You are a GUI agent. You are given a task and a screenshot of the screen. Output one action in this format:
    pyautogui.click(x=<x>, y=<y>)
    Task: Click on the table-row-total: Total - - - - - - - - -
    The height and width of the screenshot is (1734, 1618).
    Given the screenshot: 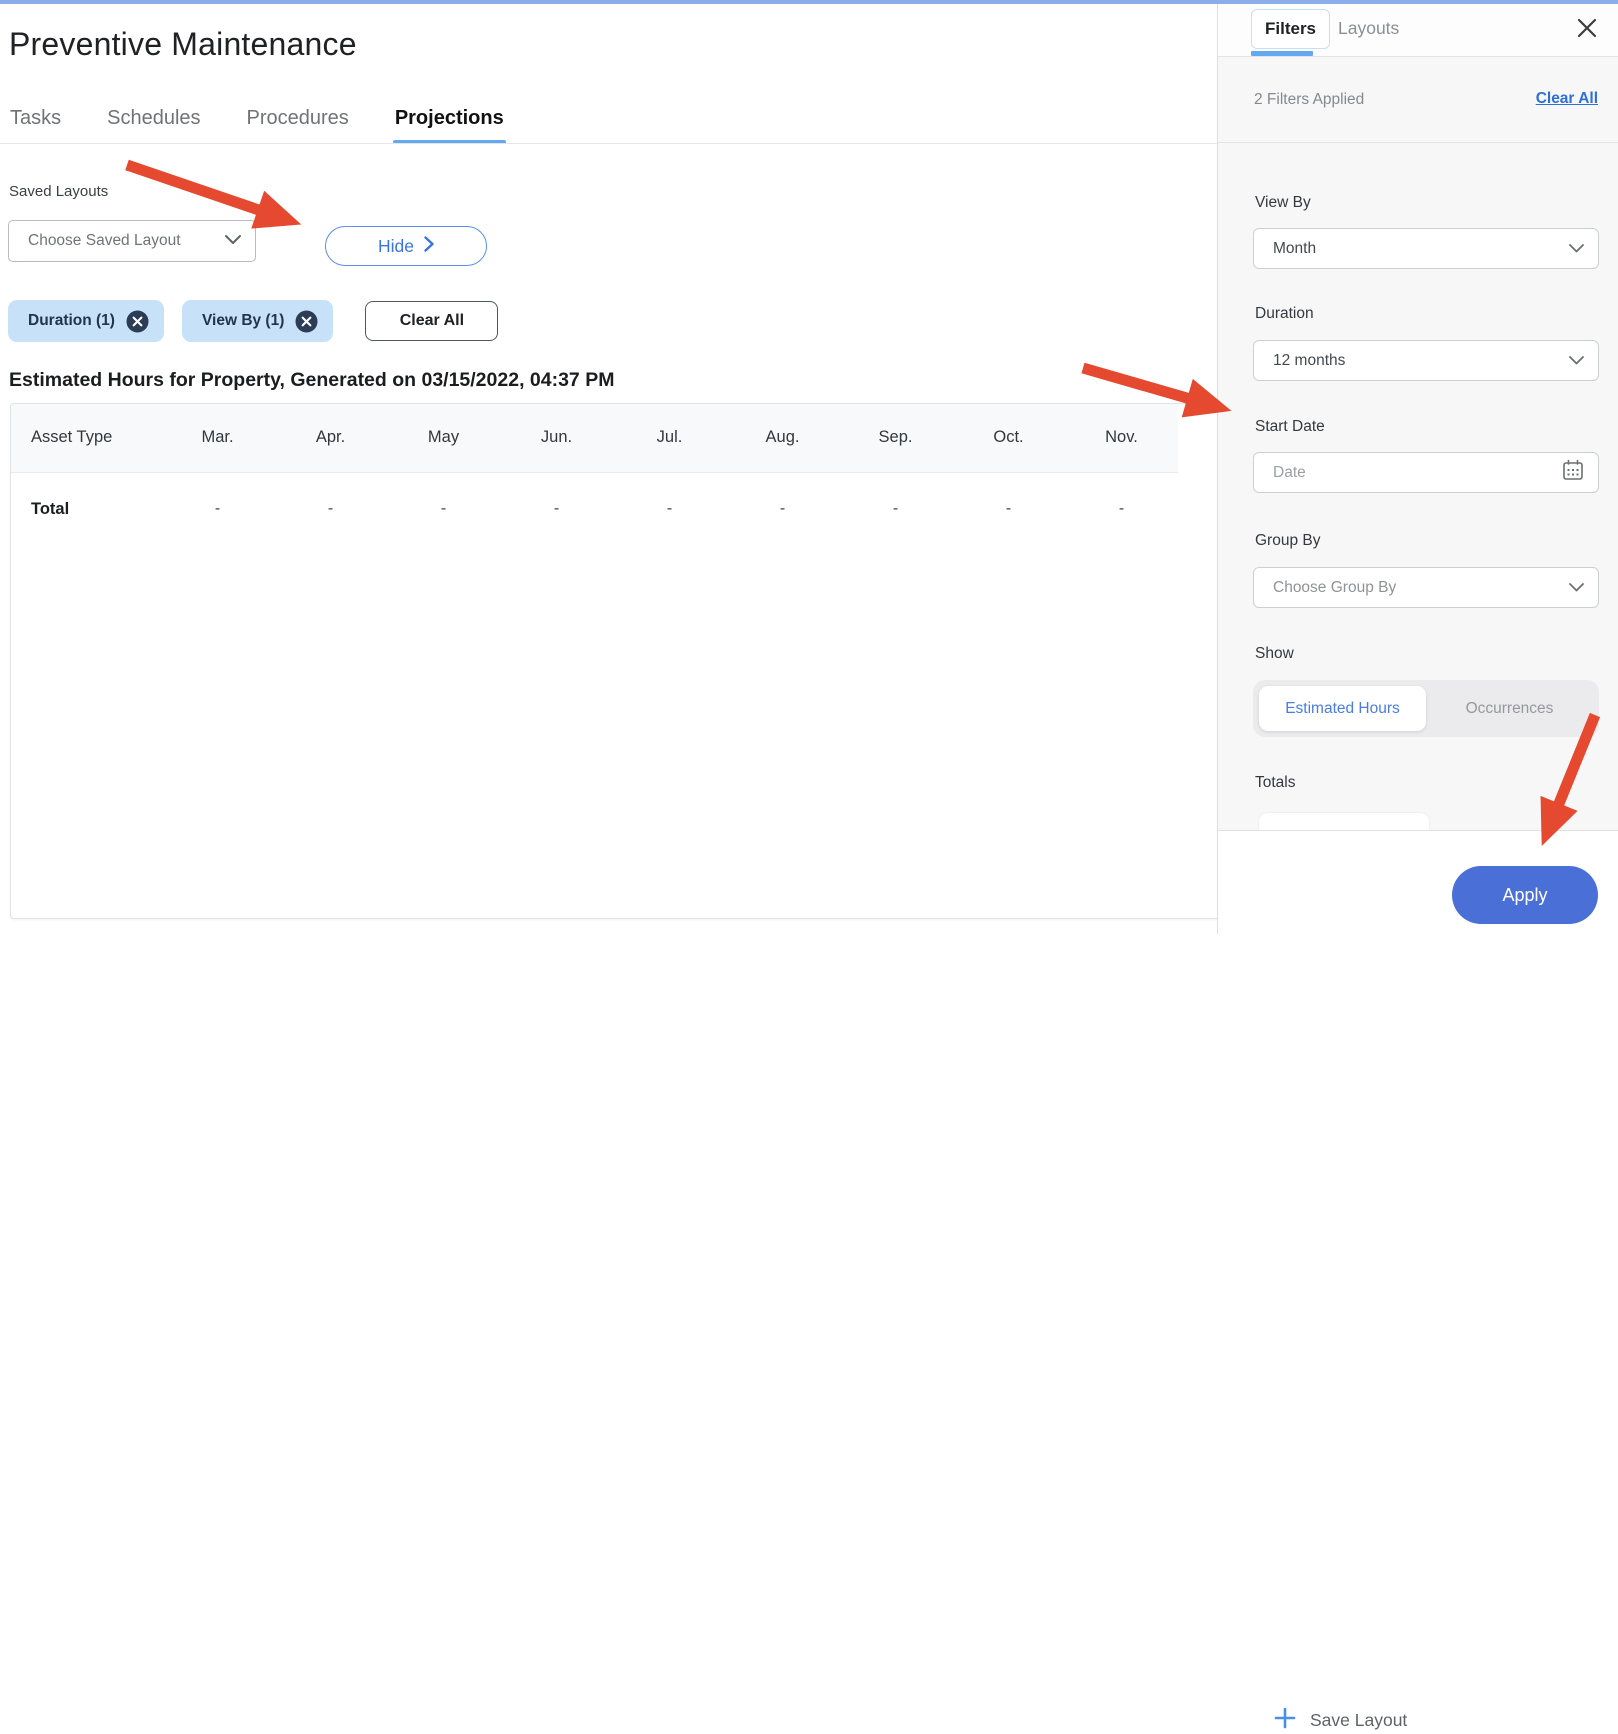 What is the action you would take?
    pyautogui.click(x=594, y=509)
    